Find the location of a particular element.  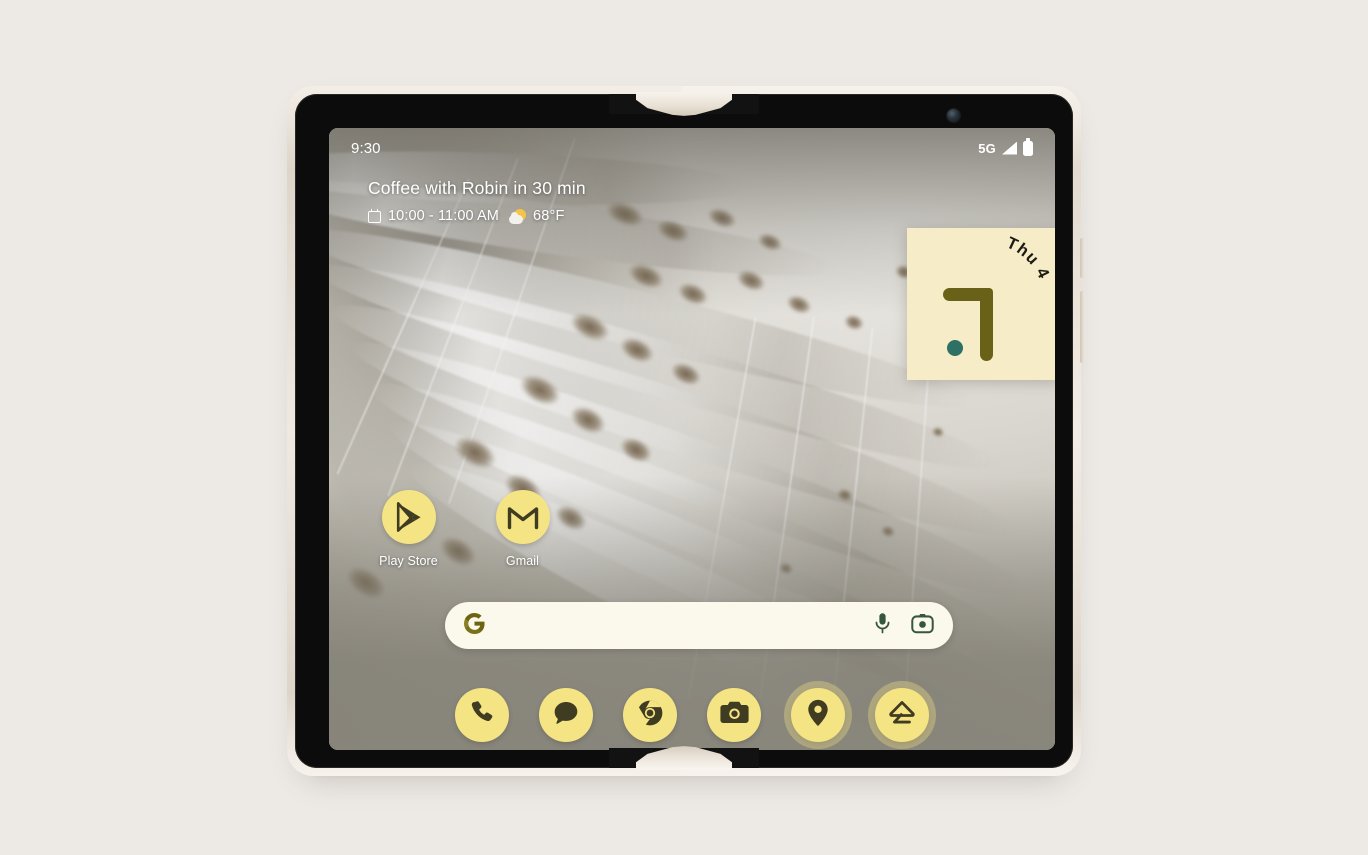

hinge-notch-top is located at coordinates (684, 104).